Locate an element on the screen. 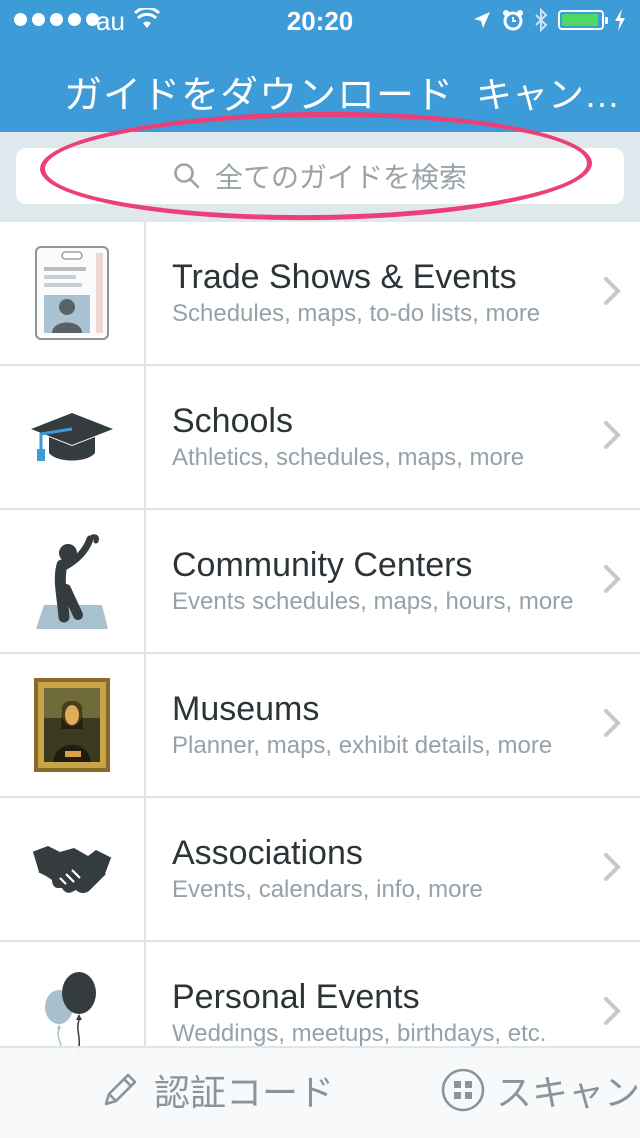 This screenshot has height=1138, width=640. list-item-title: Associations is located at coordinates (267, 853).